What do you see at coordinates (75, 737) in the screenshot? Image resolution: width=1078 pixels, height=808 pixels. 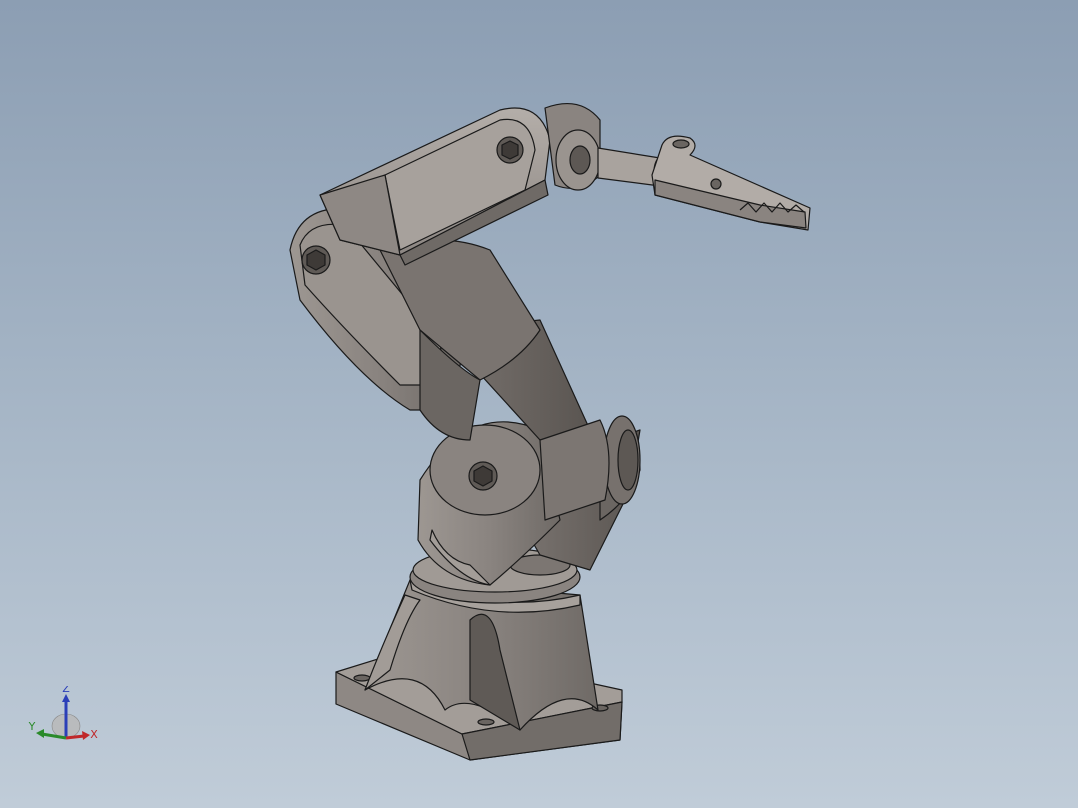 I see `x-axis-arrow` at bounding box center [75, 737].